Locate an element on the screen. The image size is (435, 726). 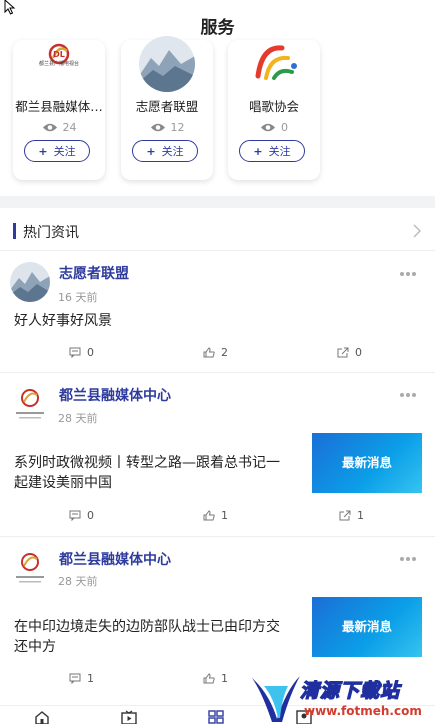
org-card-singing-association: 唱歌协会 0 + 关注 is located at coordinates (274, 110).